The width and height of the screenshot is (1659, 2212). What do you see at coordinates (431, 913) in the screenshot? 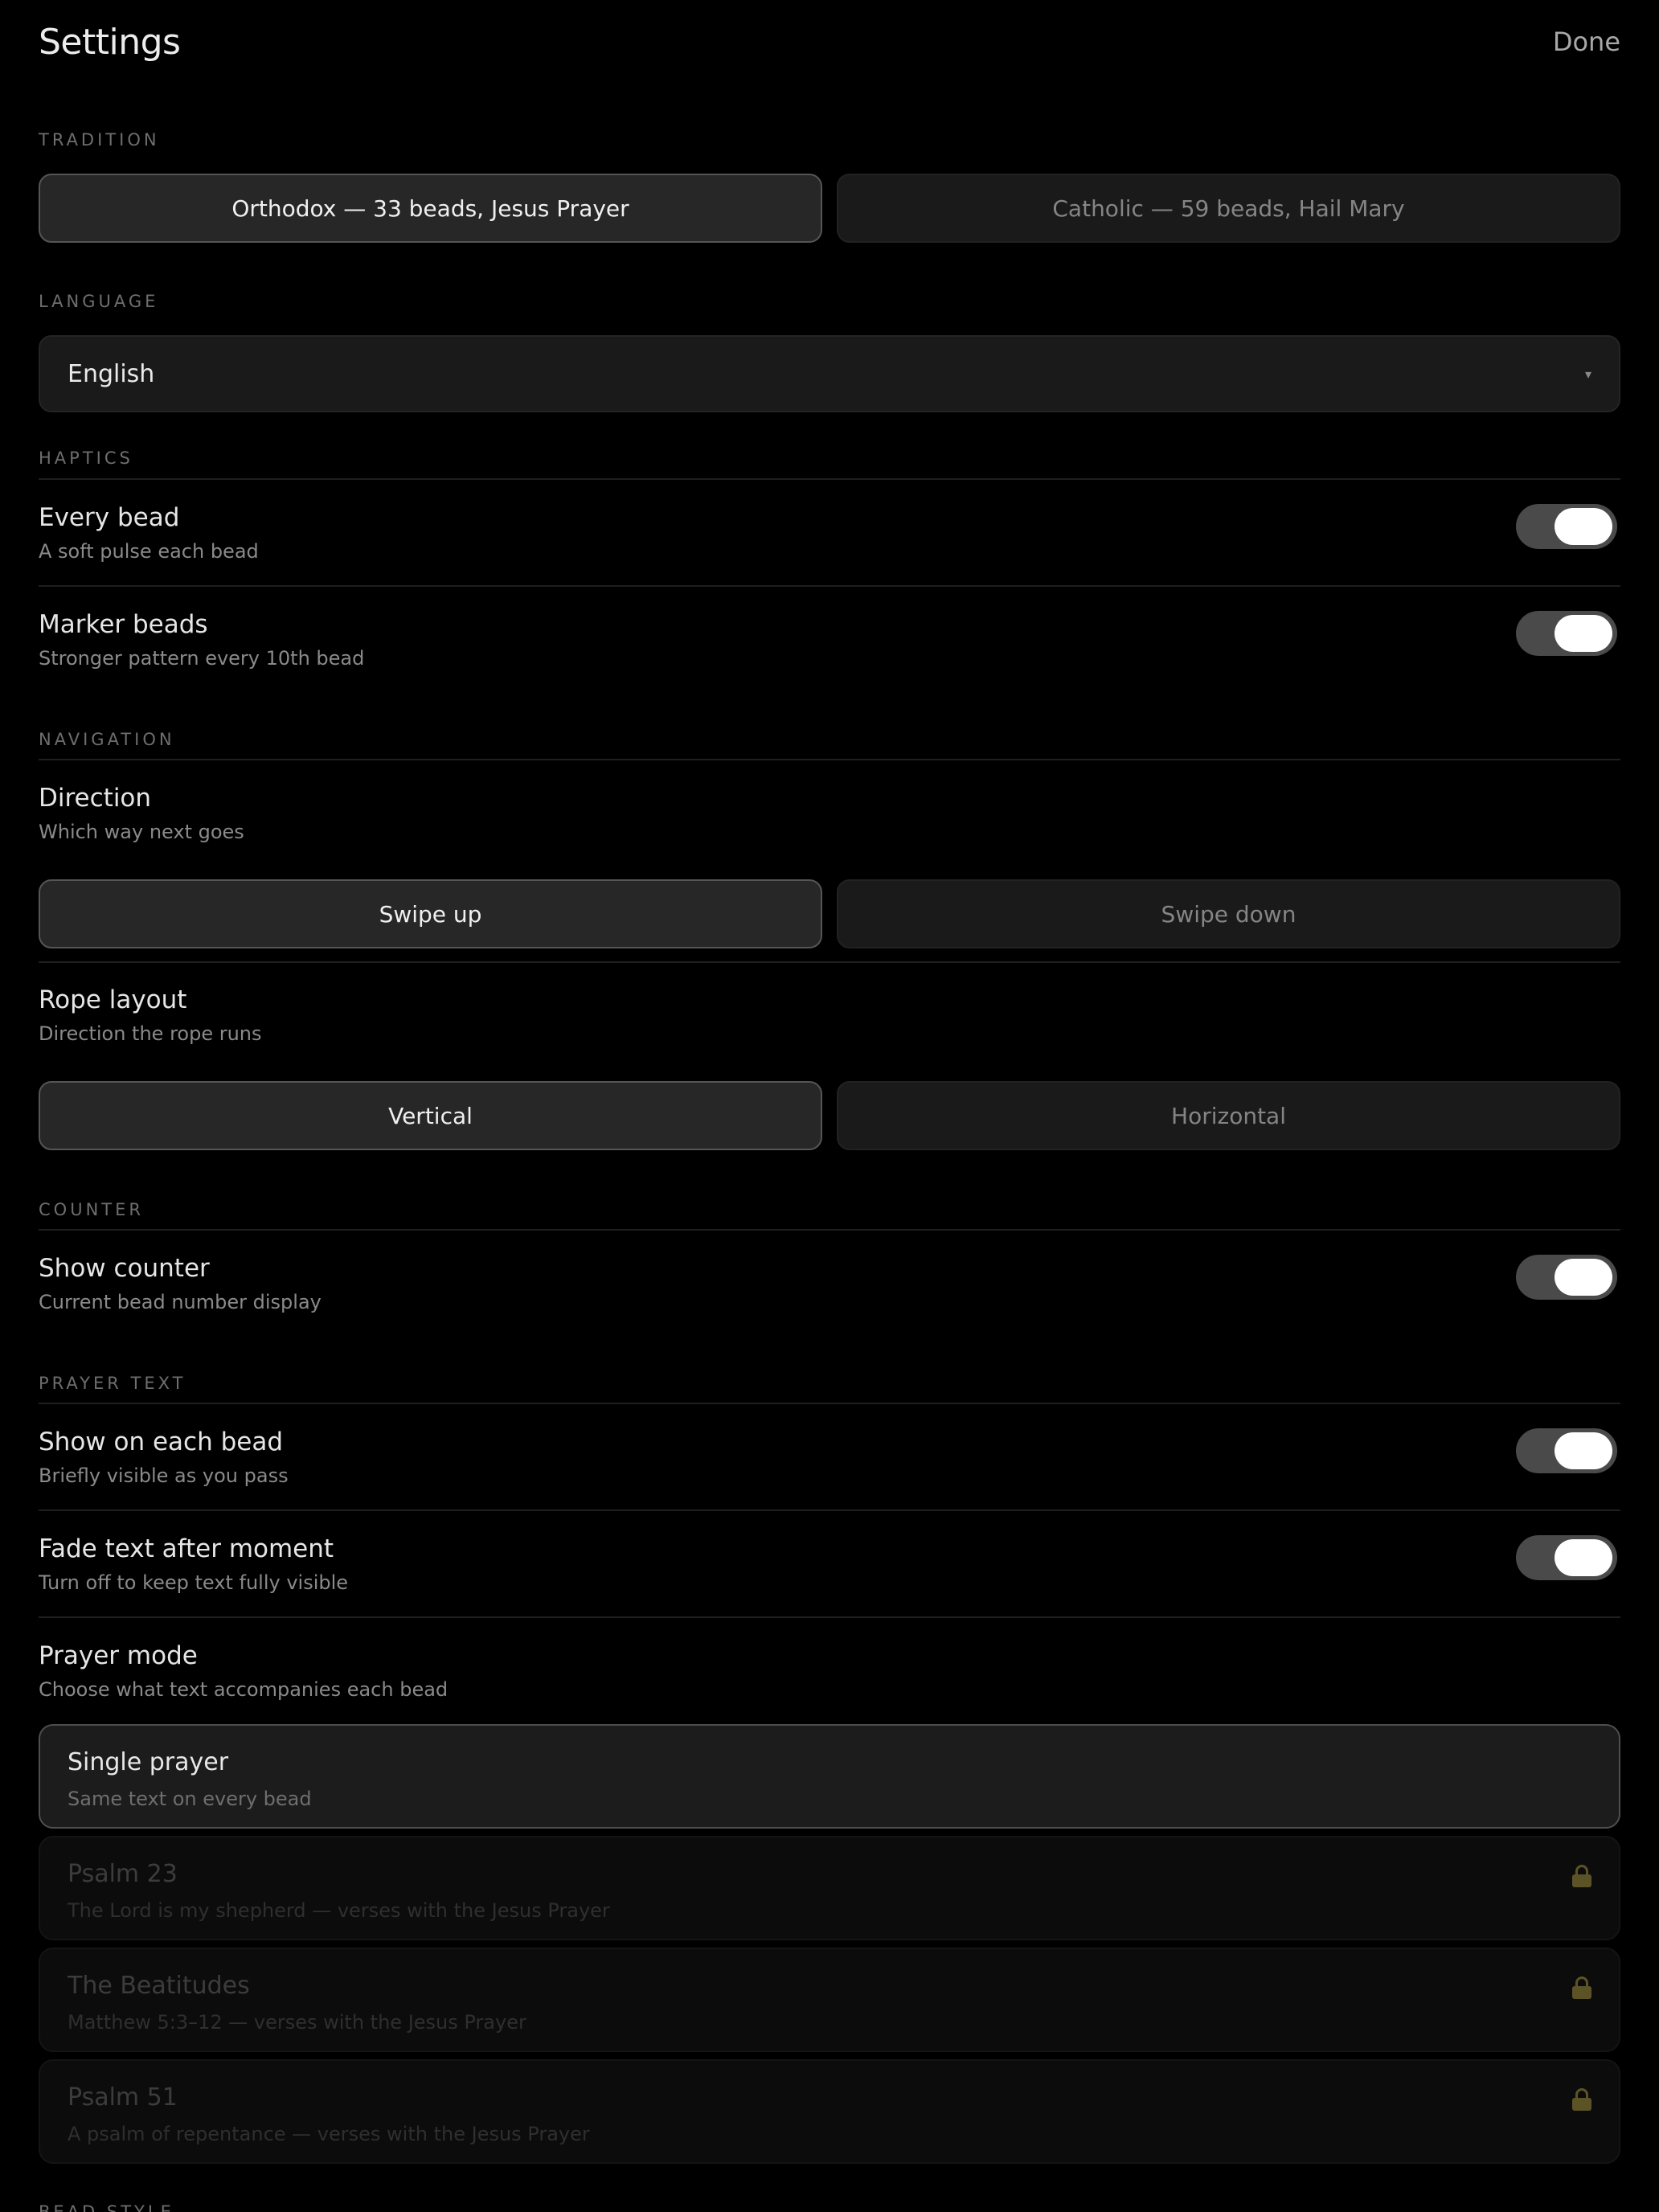
I see `swipe-up-button: Swipe up` at bounding box center [431, 913].